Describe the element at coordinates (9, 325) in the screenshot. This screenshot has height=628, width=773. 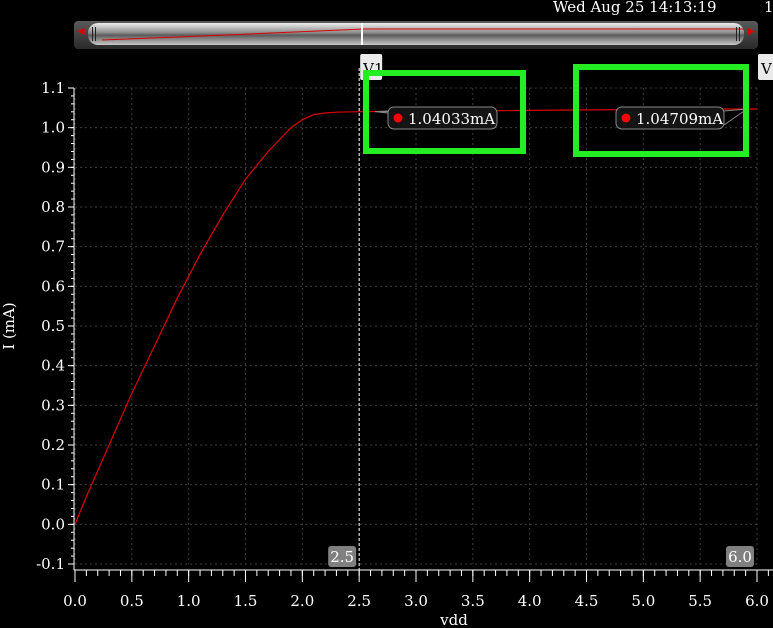
I see `y-axis-title: I (mA)` at that location.